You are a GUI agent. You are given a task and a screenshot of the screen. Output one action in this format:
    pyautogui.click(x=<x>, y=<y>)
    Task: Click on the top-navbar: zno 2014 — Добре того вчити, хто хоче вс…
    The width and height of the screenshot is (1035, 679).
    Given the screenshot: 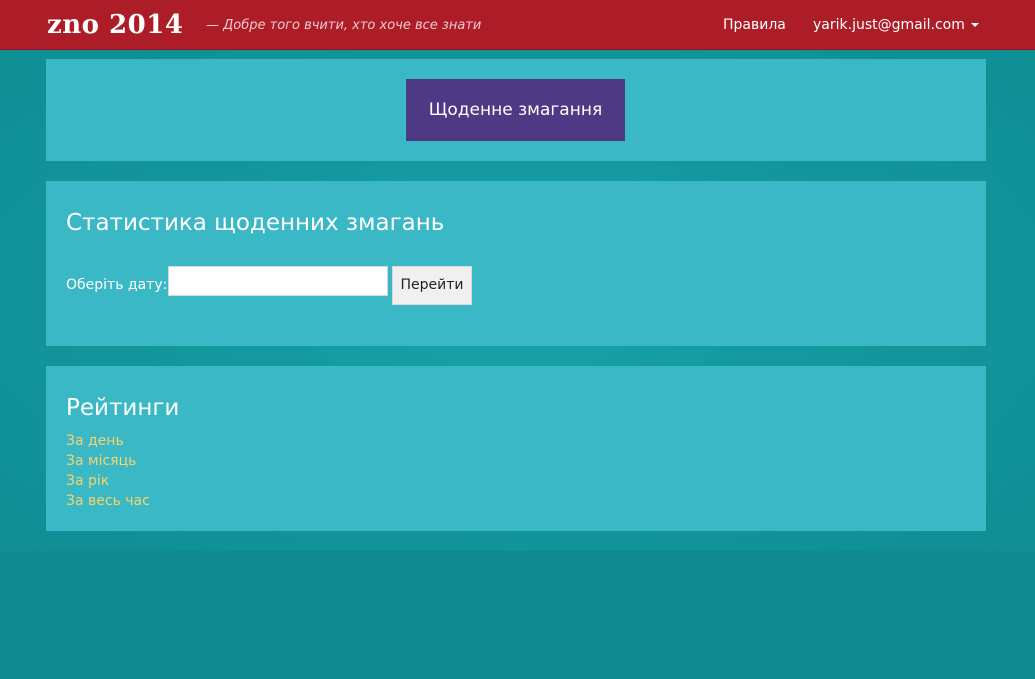 What is the action you would take?
    pyautogui.click(x=517, y=25)
    